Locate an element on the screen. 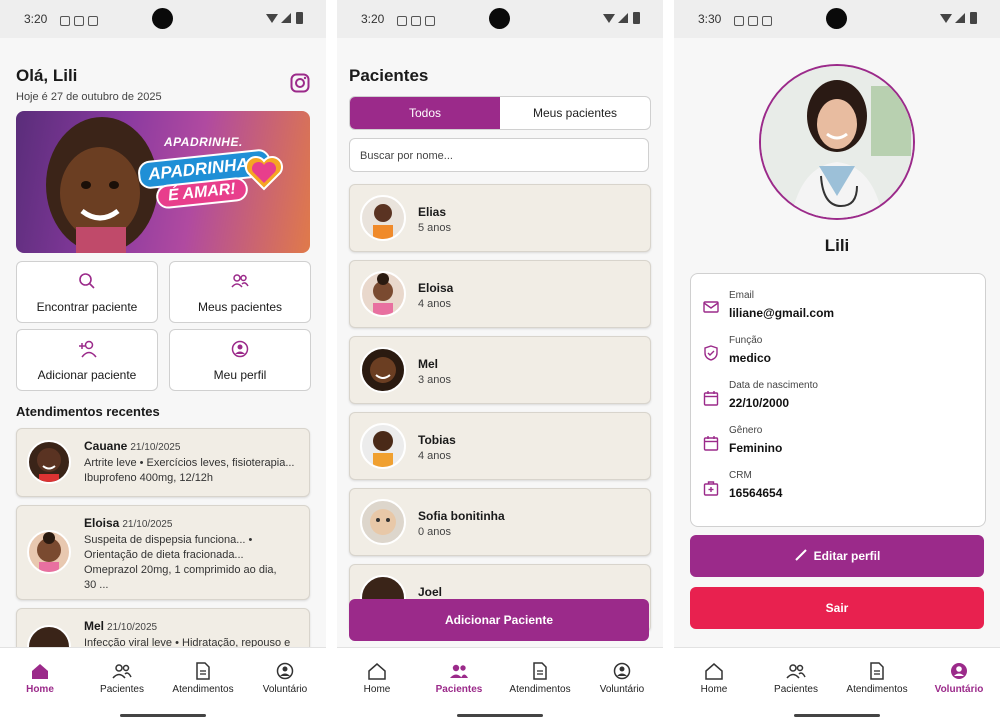  patient-card: Tobias 4 anos is located at coordinates (500, 446).